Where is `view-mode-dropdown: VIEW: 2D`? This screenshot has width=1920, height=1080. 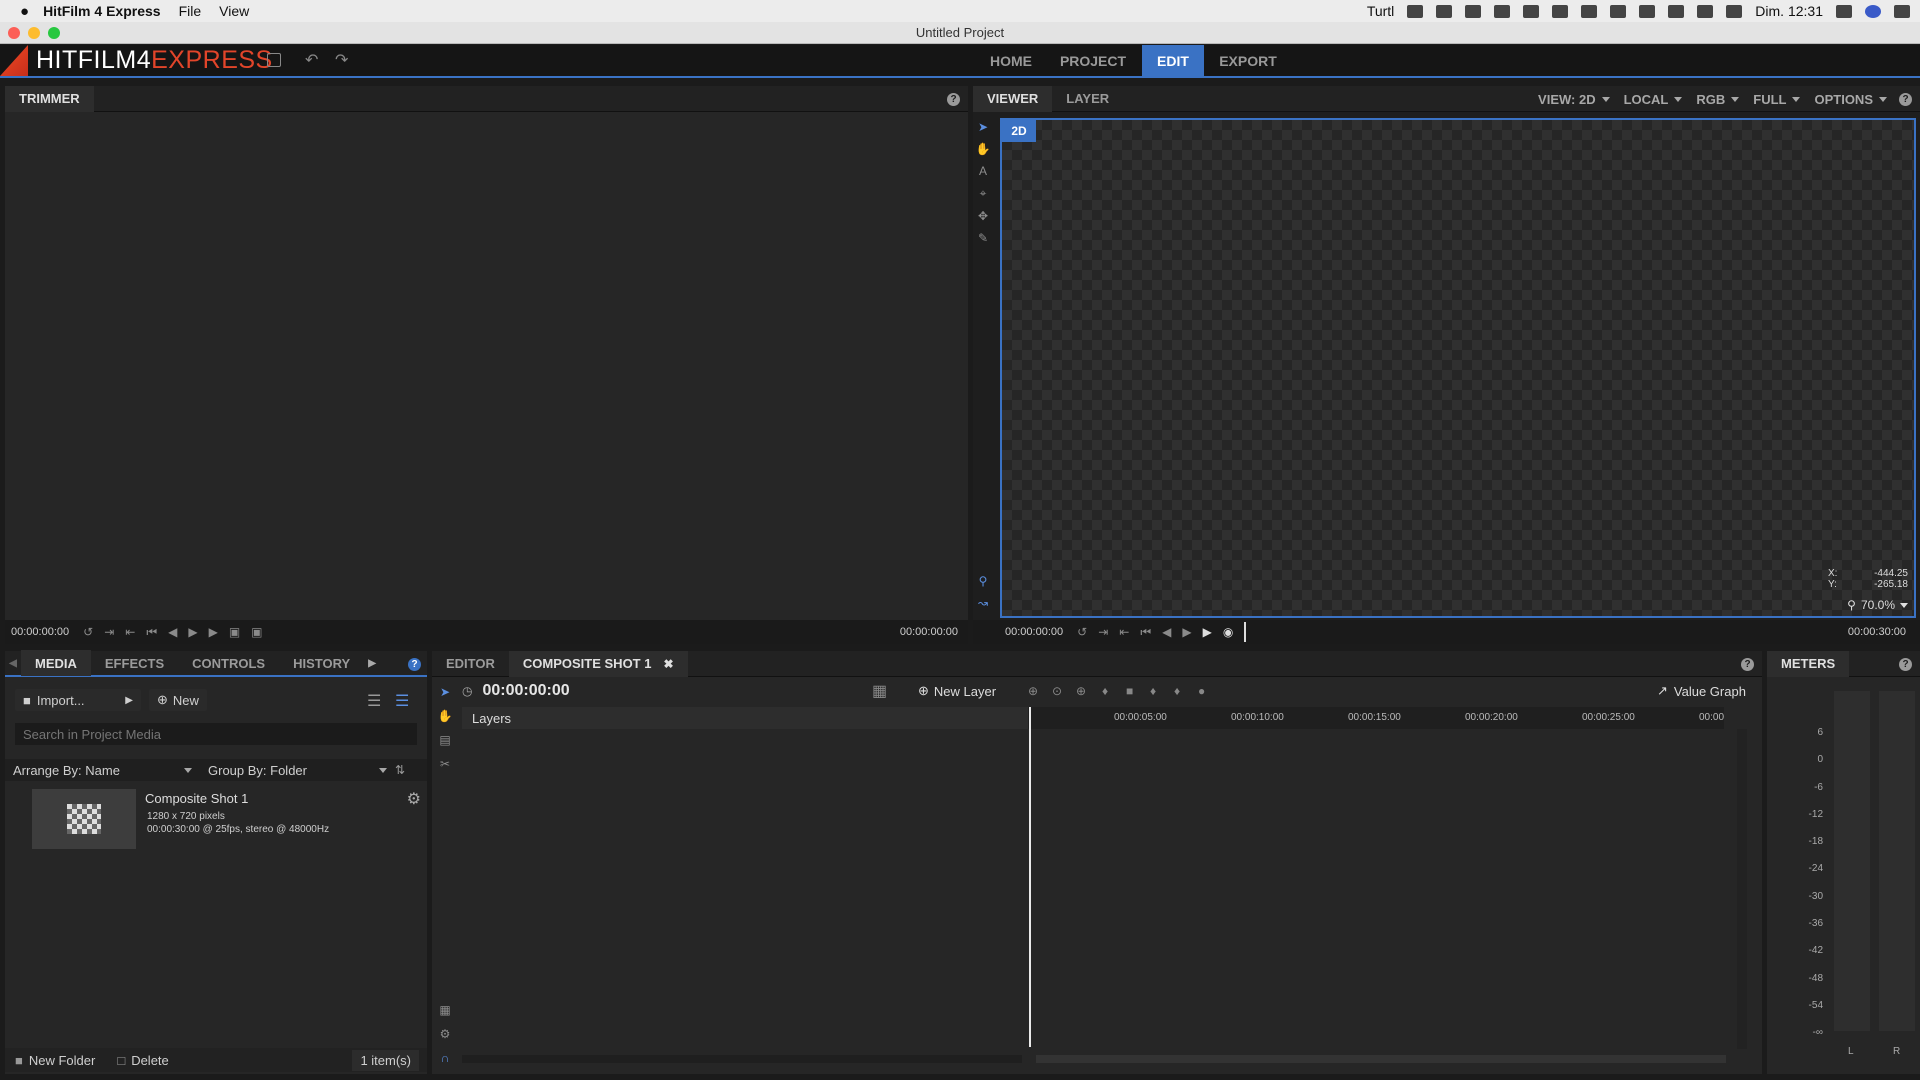 view-mode-dropdown: VIEW: 2D is located at coordinates (1574, 99).